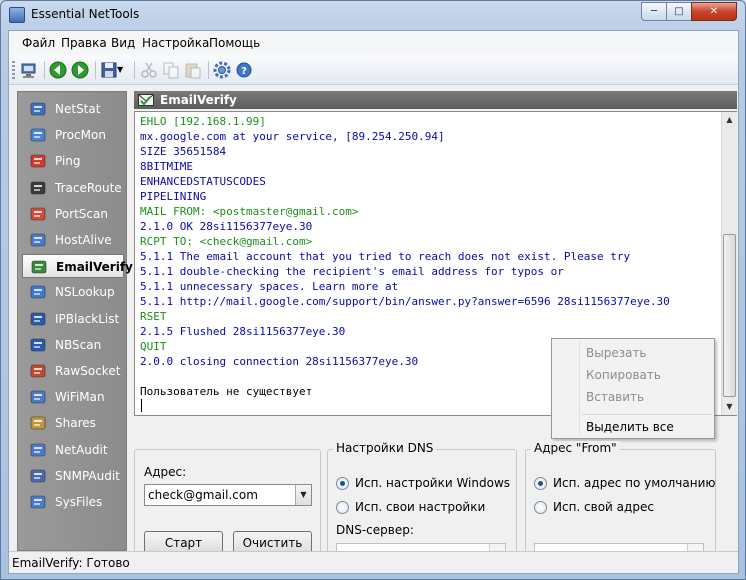  I want to click on dns-group-title: Настройки DNS, so click(385, 448).